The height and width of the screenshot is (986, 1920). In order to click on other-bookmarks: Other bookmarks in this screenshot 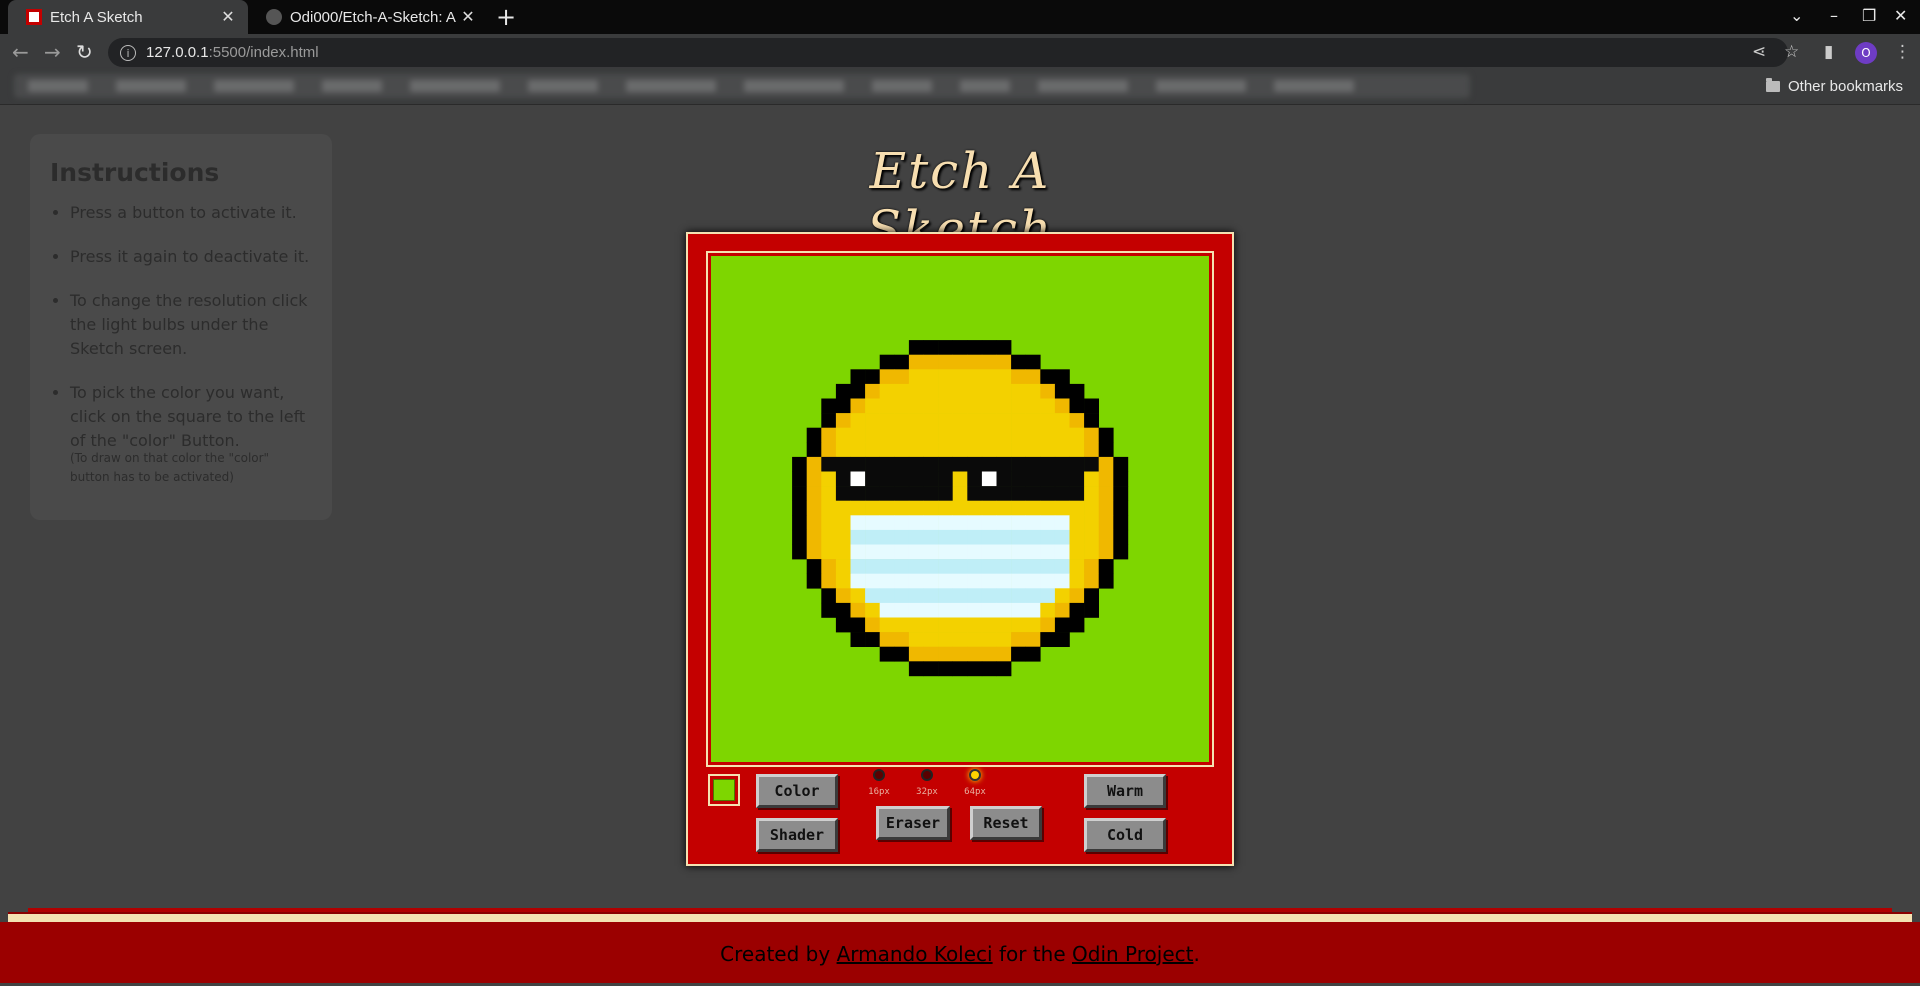, I will do `click(1834, 86)`.